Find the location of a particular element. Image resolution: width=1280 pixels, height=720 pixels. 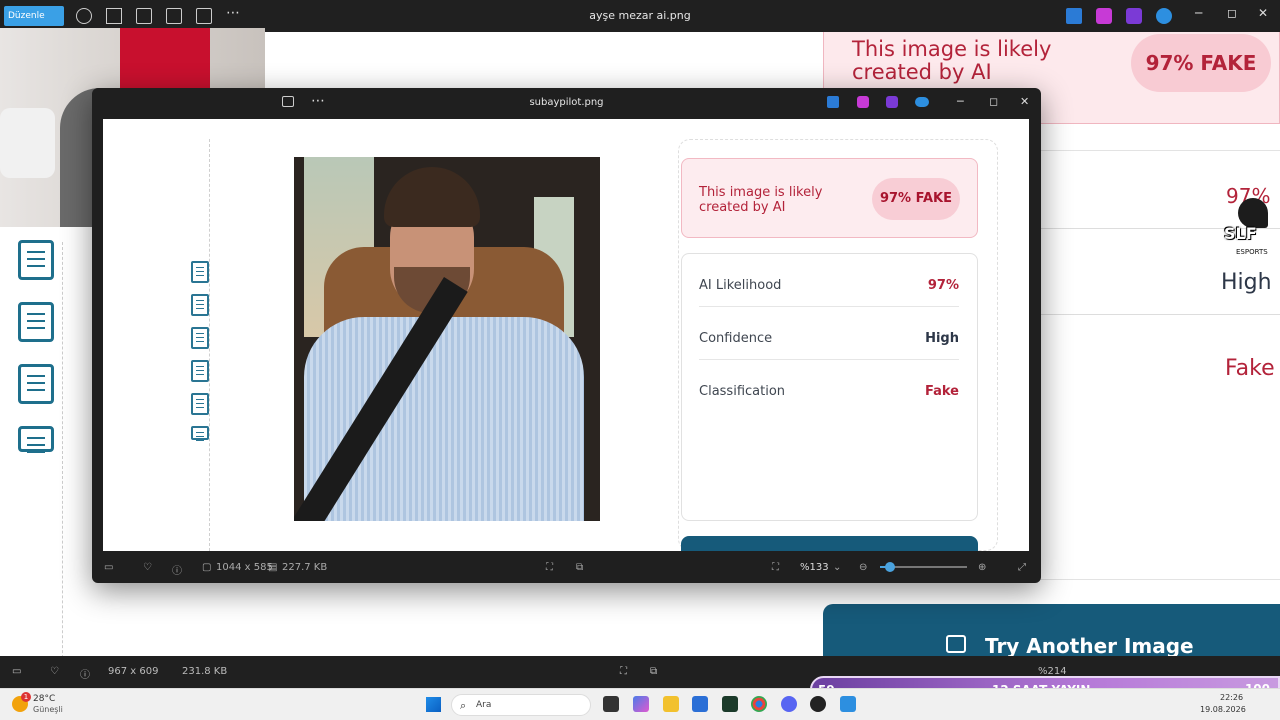

weather-temp: 28°C is located at coordinates (44, 699).